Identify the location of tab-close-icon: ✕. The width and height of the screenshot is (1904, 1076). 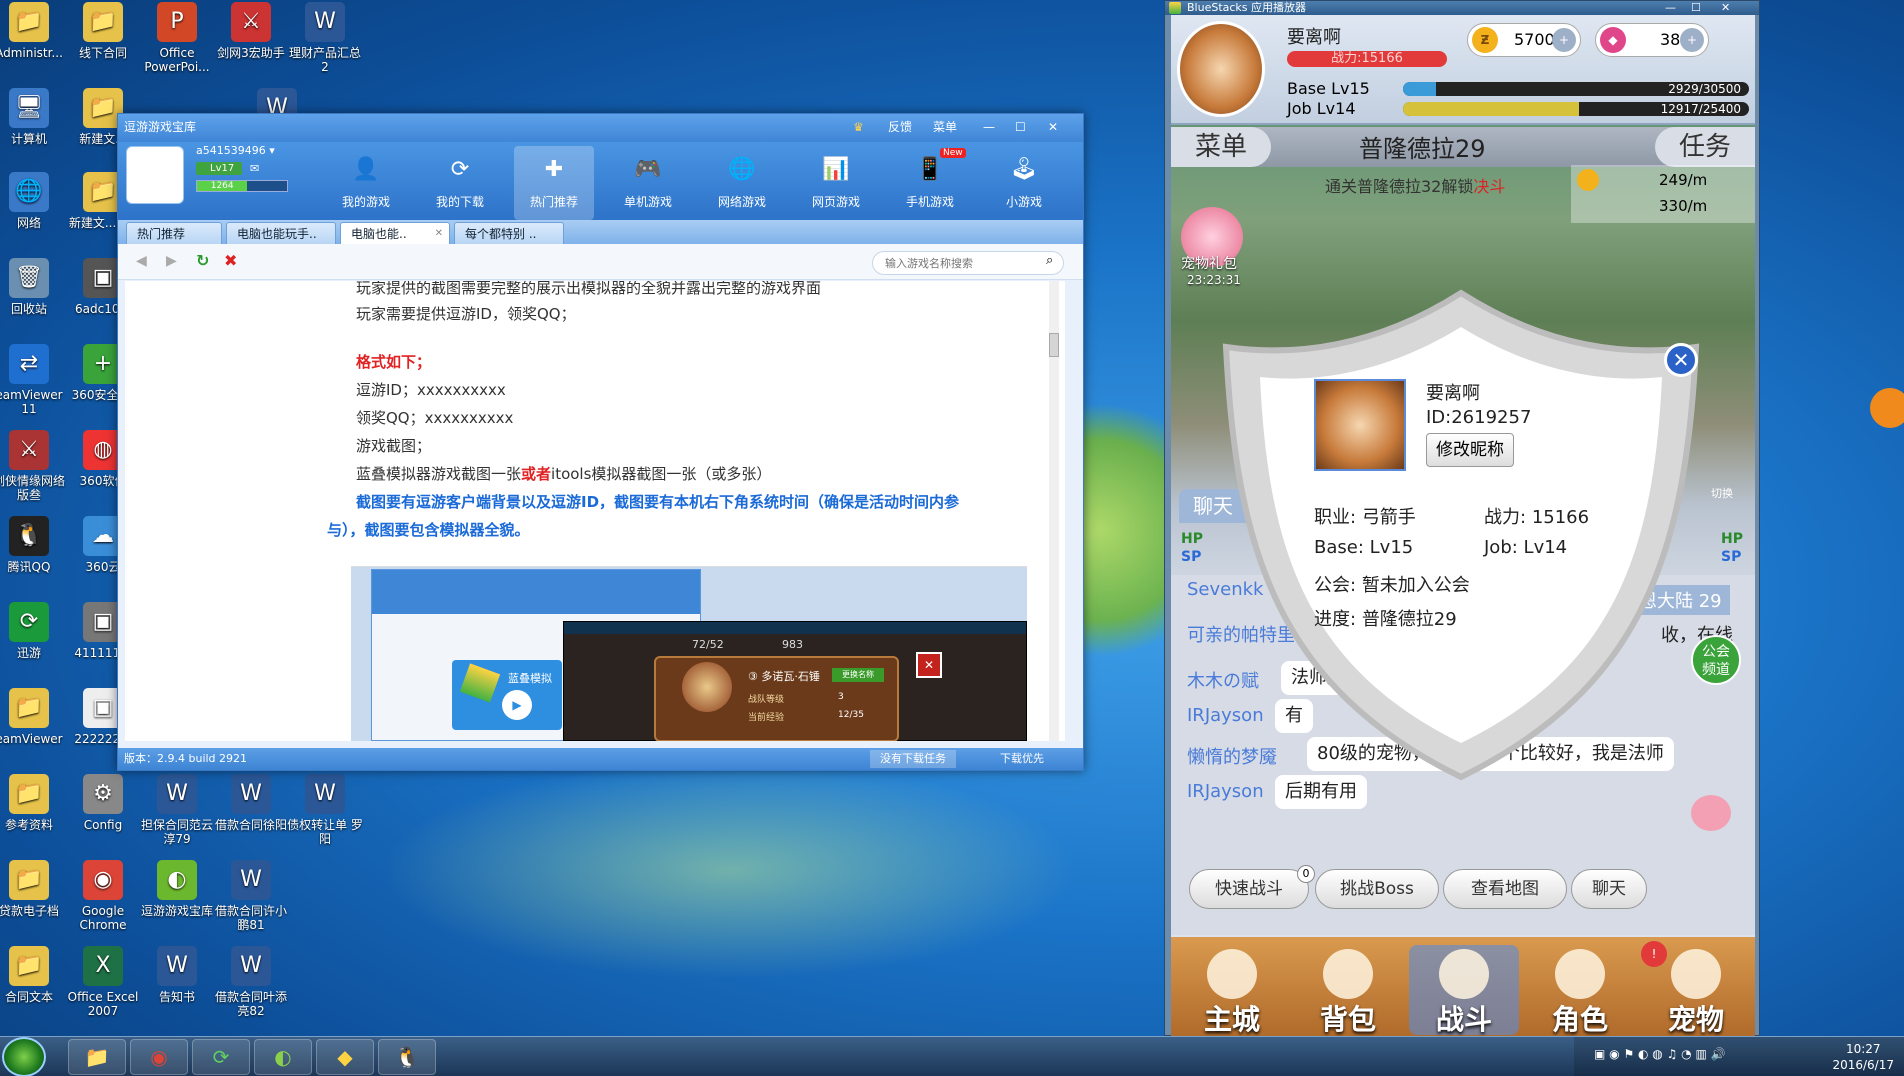
(439, 234).